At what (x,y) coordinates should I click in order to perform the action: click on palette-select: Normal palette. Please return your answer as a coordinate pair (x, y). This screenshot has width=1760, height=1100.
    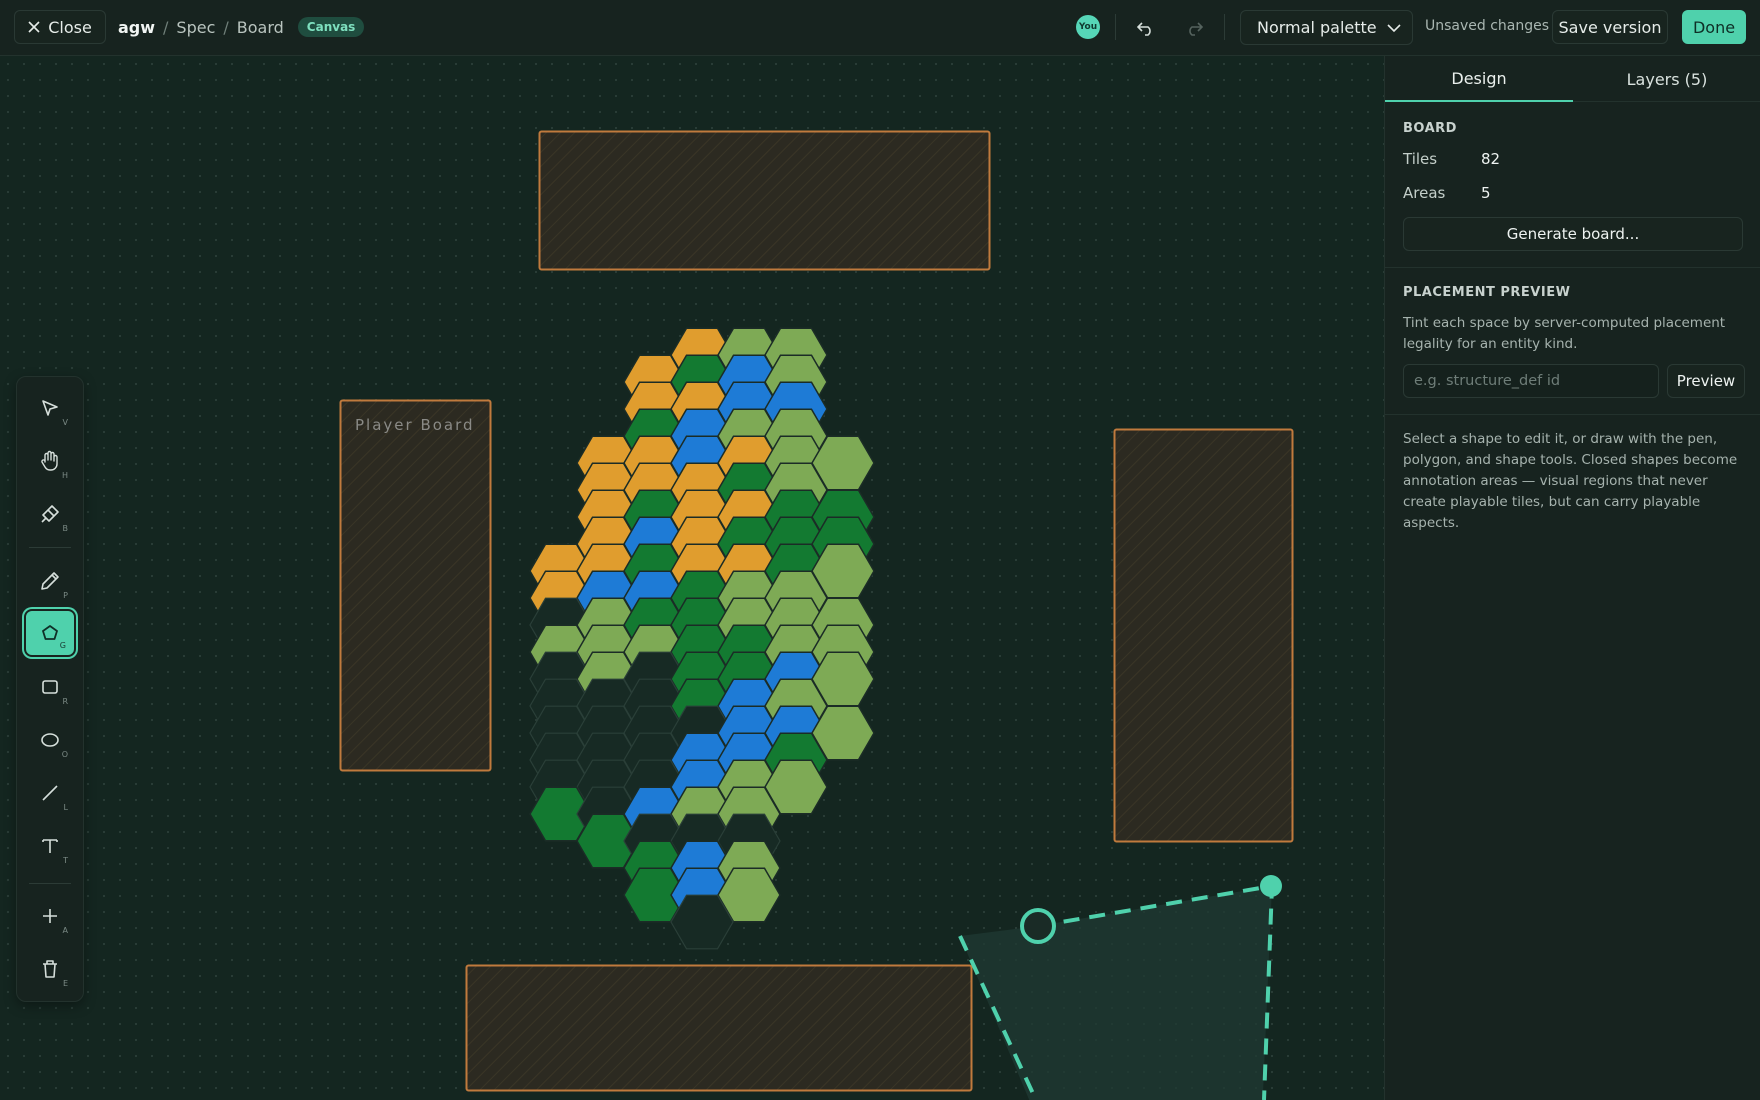
    Looking at the image, I should click on (1326, 27).